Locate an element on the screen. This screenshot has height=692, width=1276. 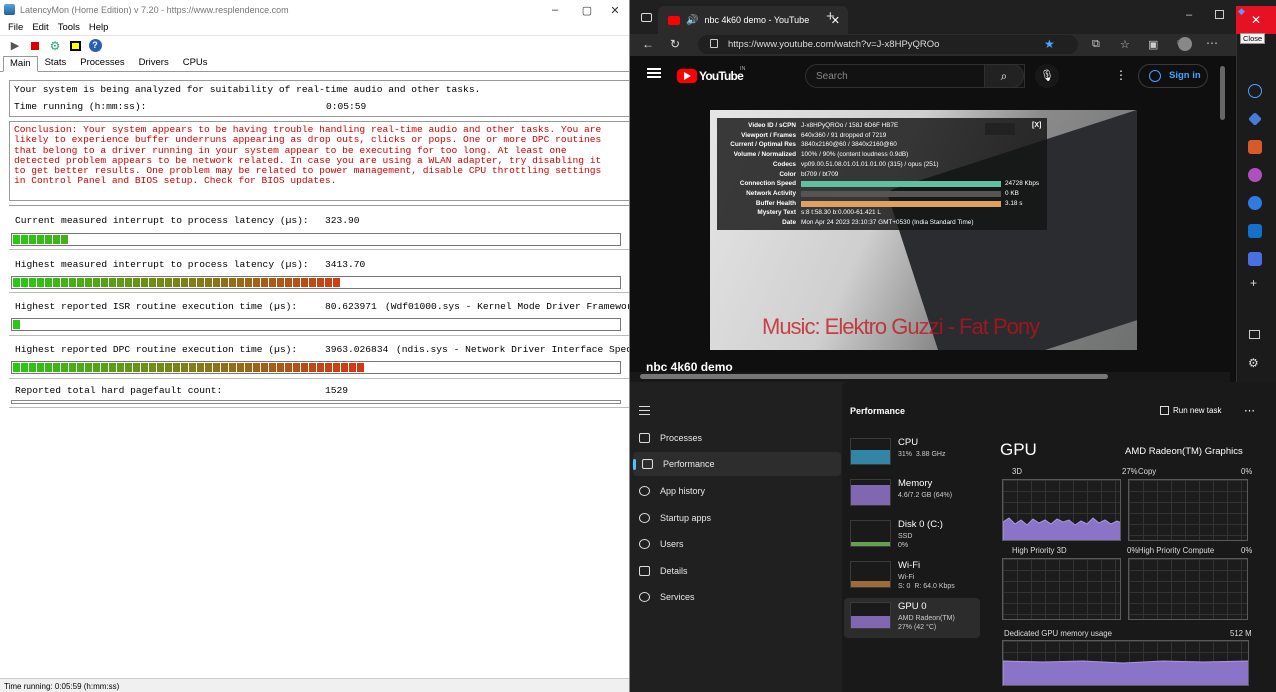
resource-item: CPU 31% 3.88 GHz is located at coordinates (912, 454).